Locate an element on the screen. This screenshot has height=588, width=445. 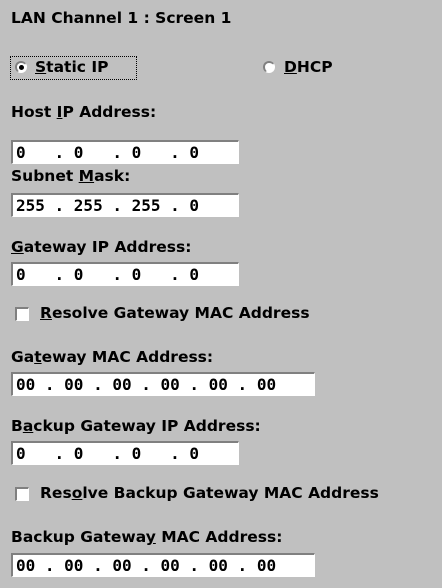
backup-gateway-ip-value: 0 . 0 . 0 . 0 is located at coordinates (108, 453).